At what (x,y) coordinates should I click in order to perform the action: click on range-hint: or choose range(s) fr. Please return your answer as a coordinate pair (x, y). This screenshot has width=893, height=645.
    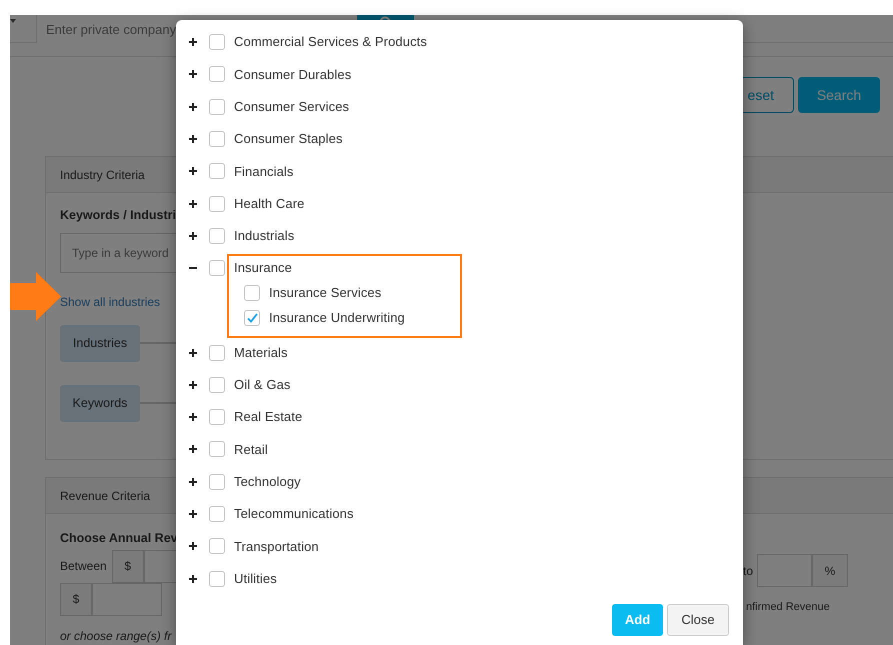
    Looking at the image, I should click on (116, 636).